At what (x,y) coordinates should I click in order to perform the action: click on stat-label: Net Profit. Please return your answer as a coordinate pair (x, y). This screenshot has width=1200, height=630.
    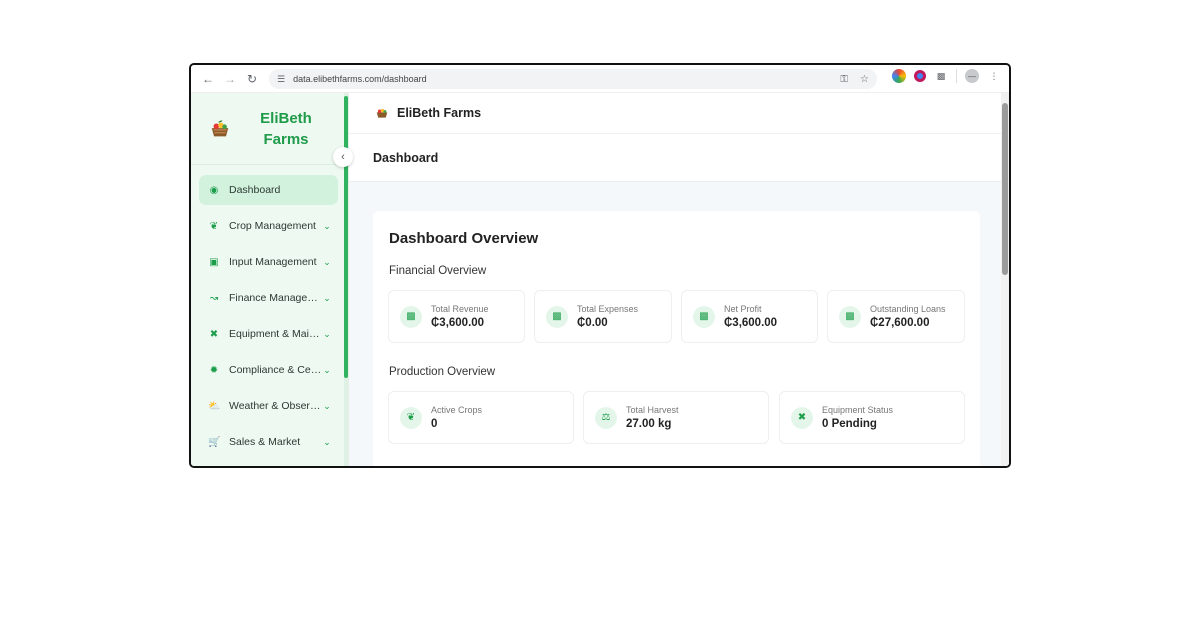
    Looking at the image, I should click on (743, 309).